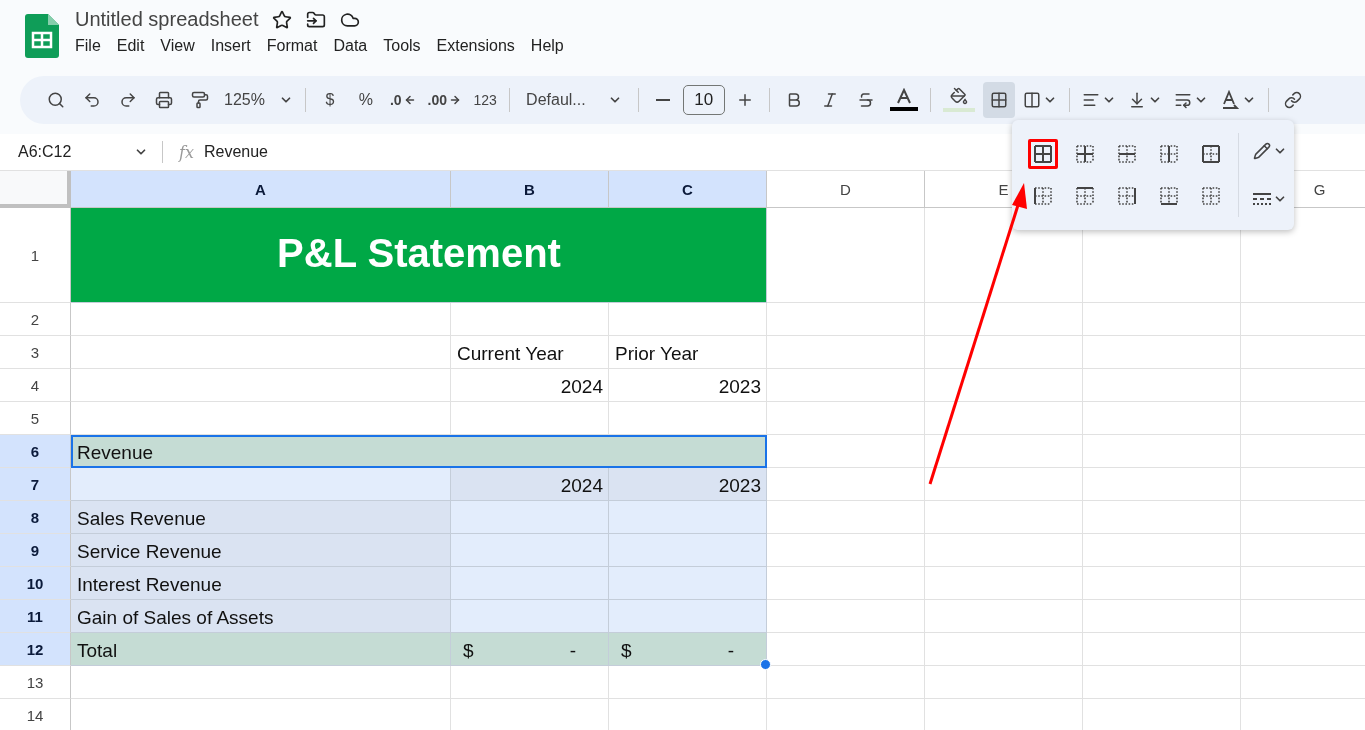 The image size is (1365, 730). Describe the element at coordinates (475, 46) in the screenshot. I see `menu-item: Extensions` at that location.